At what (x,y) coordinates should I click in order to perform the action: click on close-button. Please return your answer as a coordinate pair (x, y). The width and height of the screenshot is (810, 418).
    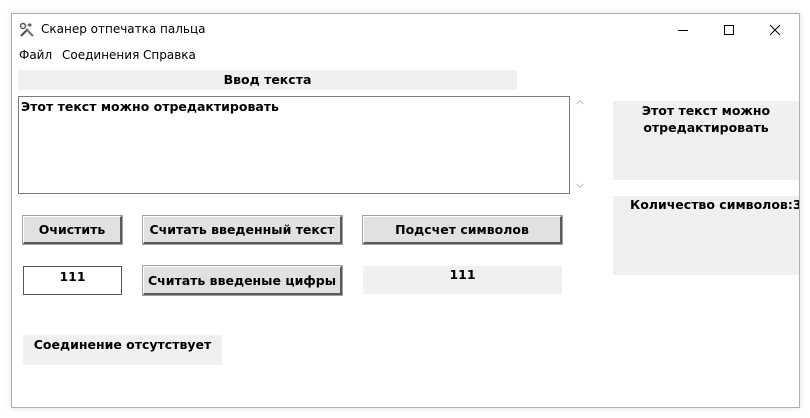
    Looking at the image, I should click on (775, 29).